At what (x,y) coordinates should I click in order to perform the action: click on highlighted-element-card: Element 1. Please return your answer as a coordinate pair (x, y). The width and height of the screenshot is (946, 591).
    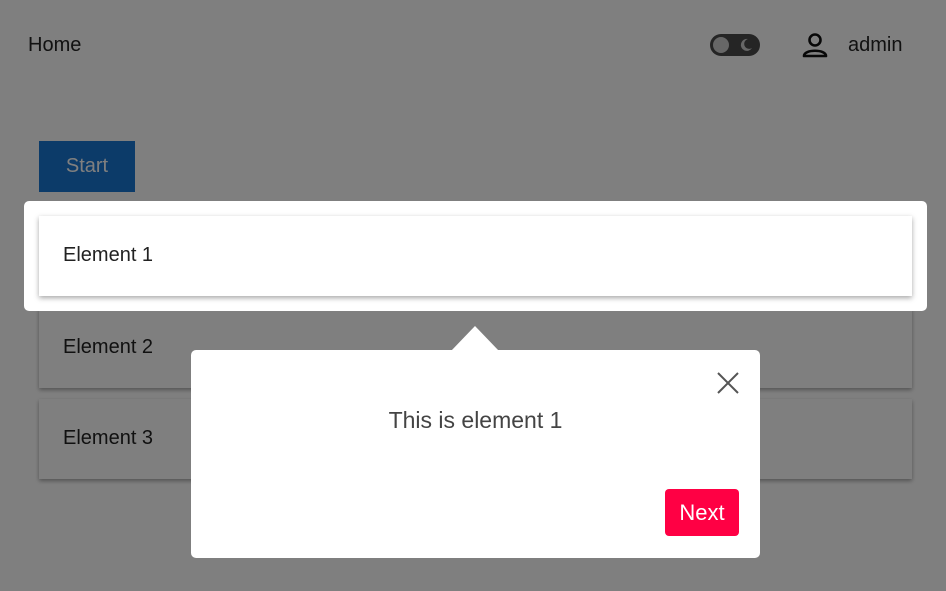
    Looking at the image, I should click on (475, 256).